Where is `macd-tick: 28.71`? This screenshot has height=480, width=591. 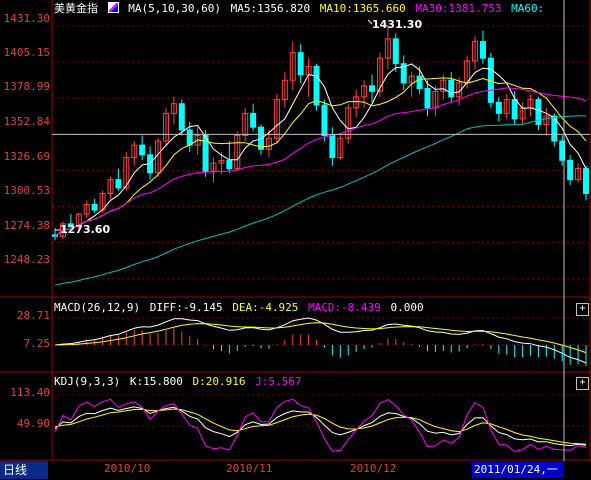
macd-tick: 28.71 is located at coordinates (33, 315).